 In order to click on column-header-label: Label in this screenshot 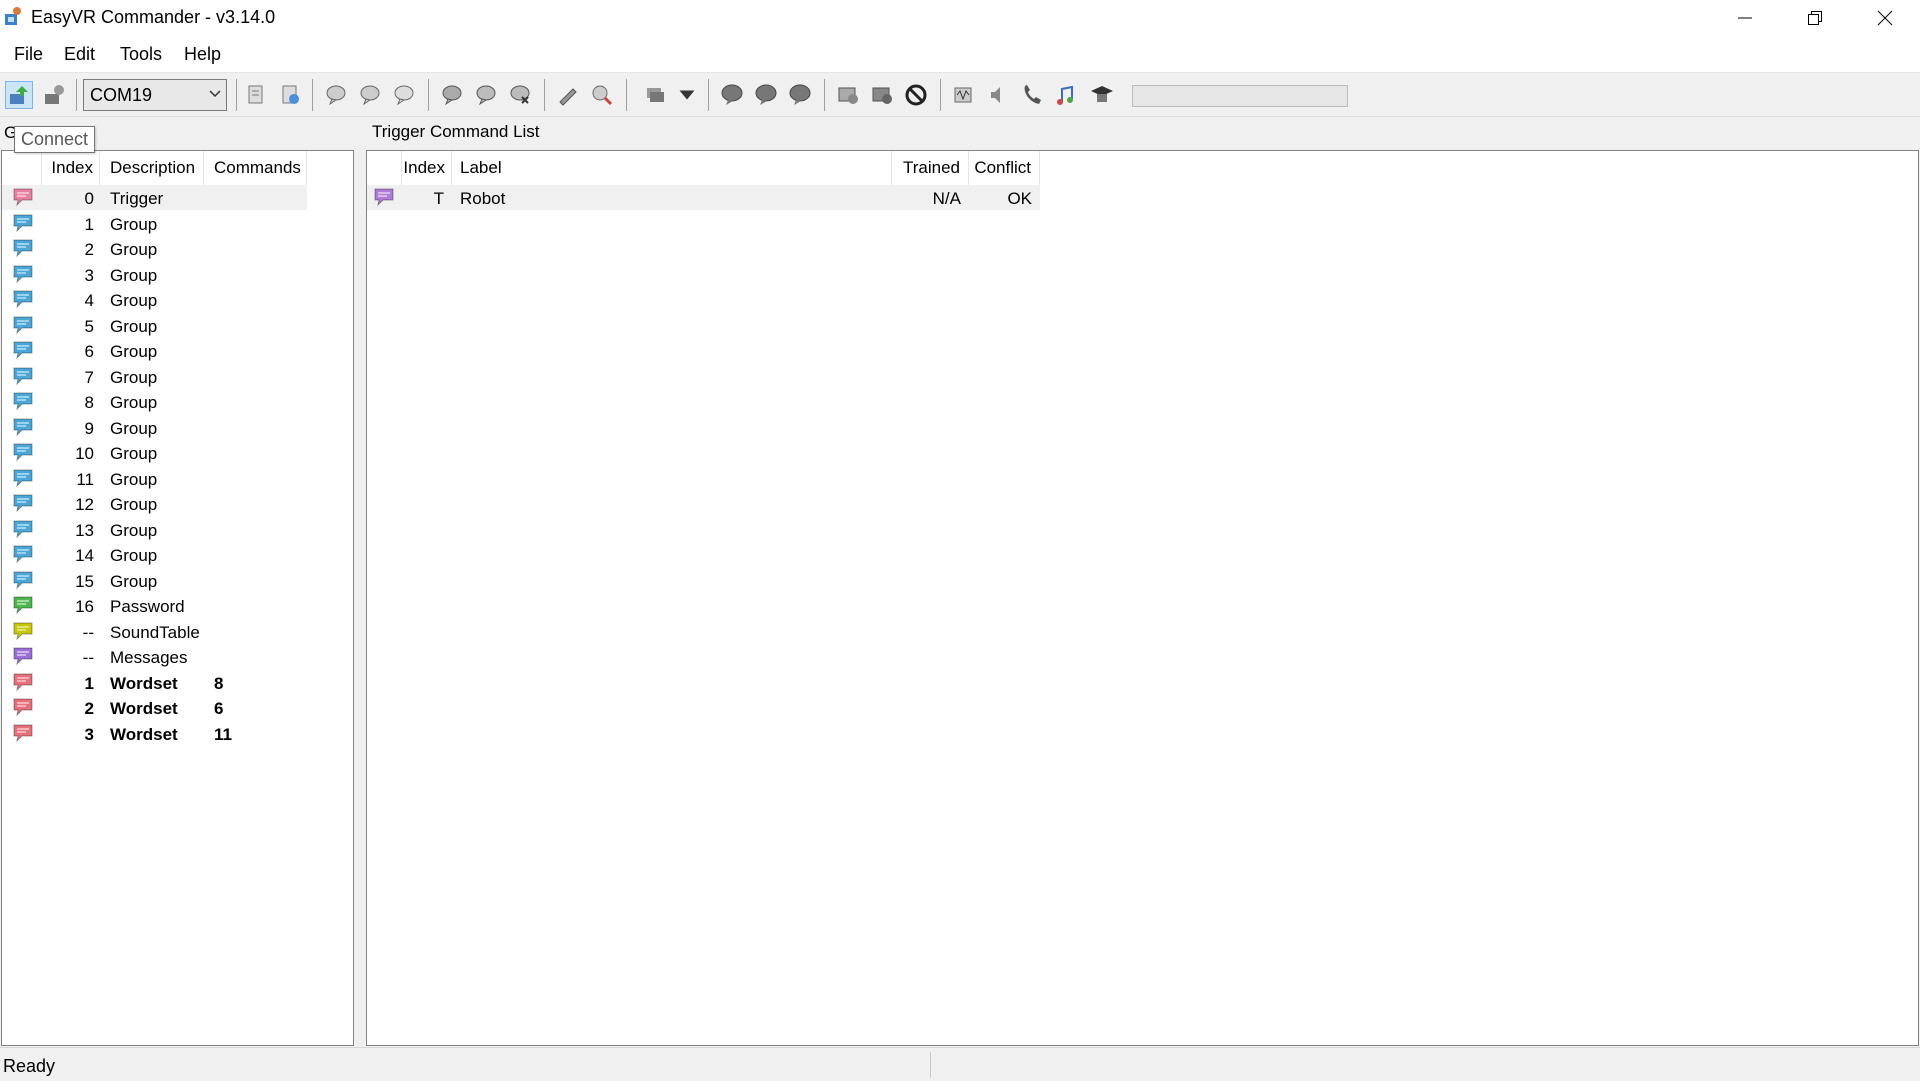, I will do `click(672, 168)`.